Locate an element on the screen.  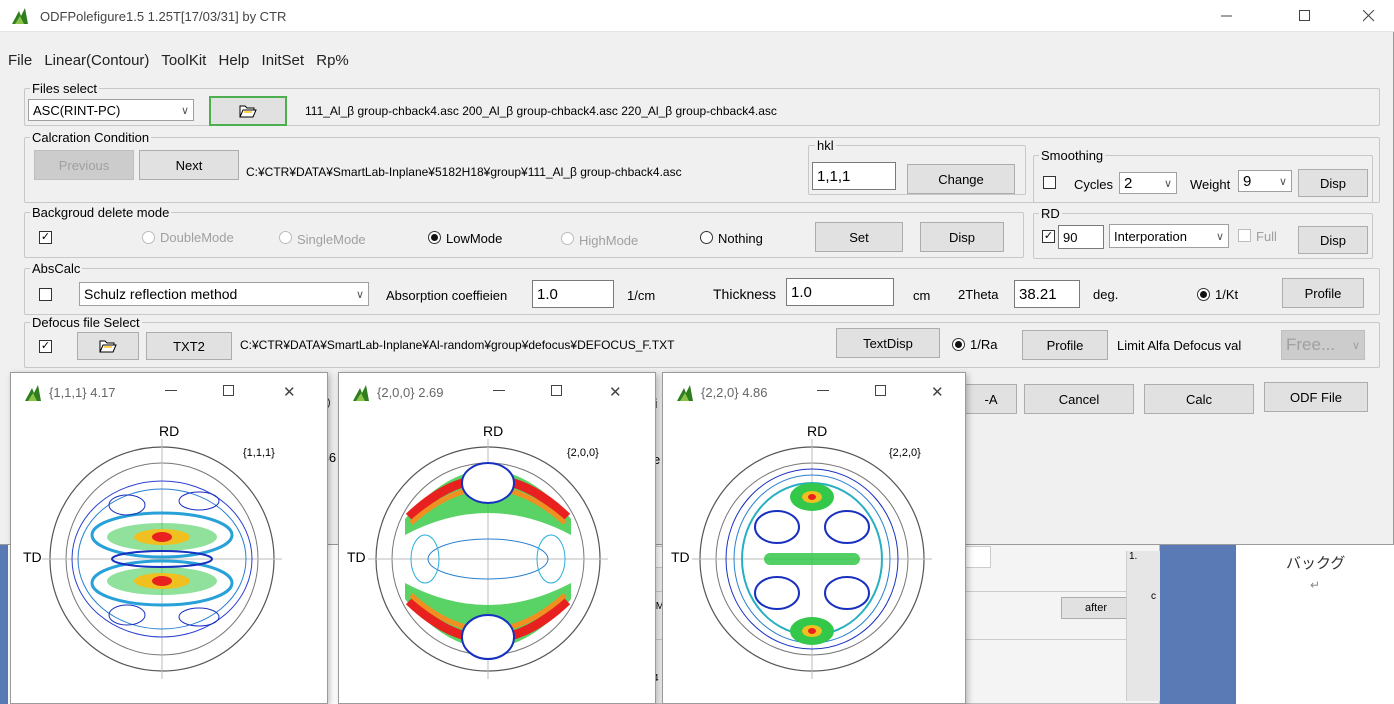
bg-delete-label: Backgroud delete mode is located at coordinates (101, 212).